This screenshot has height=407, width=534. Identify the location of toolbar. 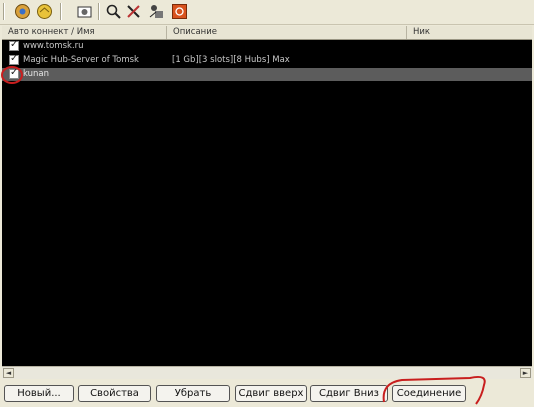
(267, 12).